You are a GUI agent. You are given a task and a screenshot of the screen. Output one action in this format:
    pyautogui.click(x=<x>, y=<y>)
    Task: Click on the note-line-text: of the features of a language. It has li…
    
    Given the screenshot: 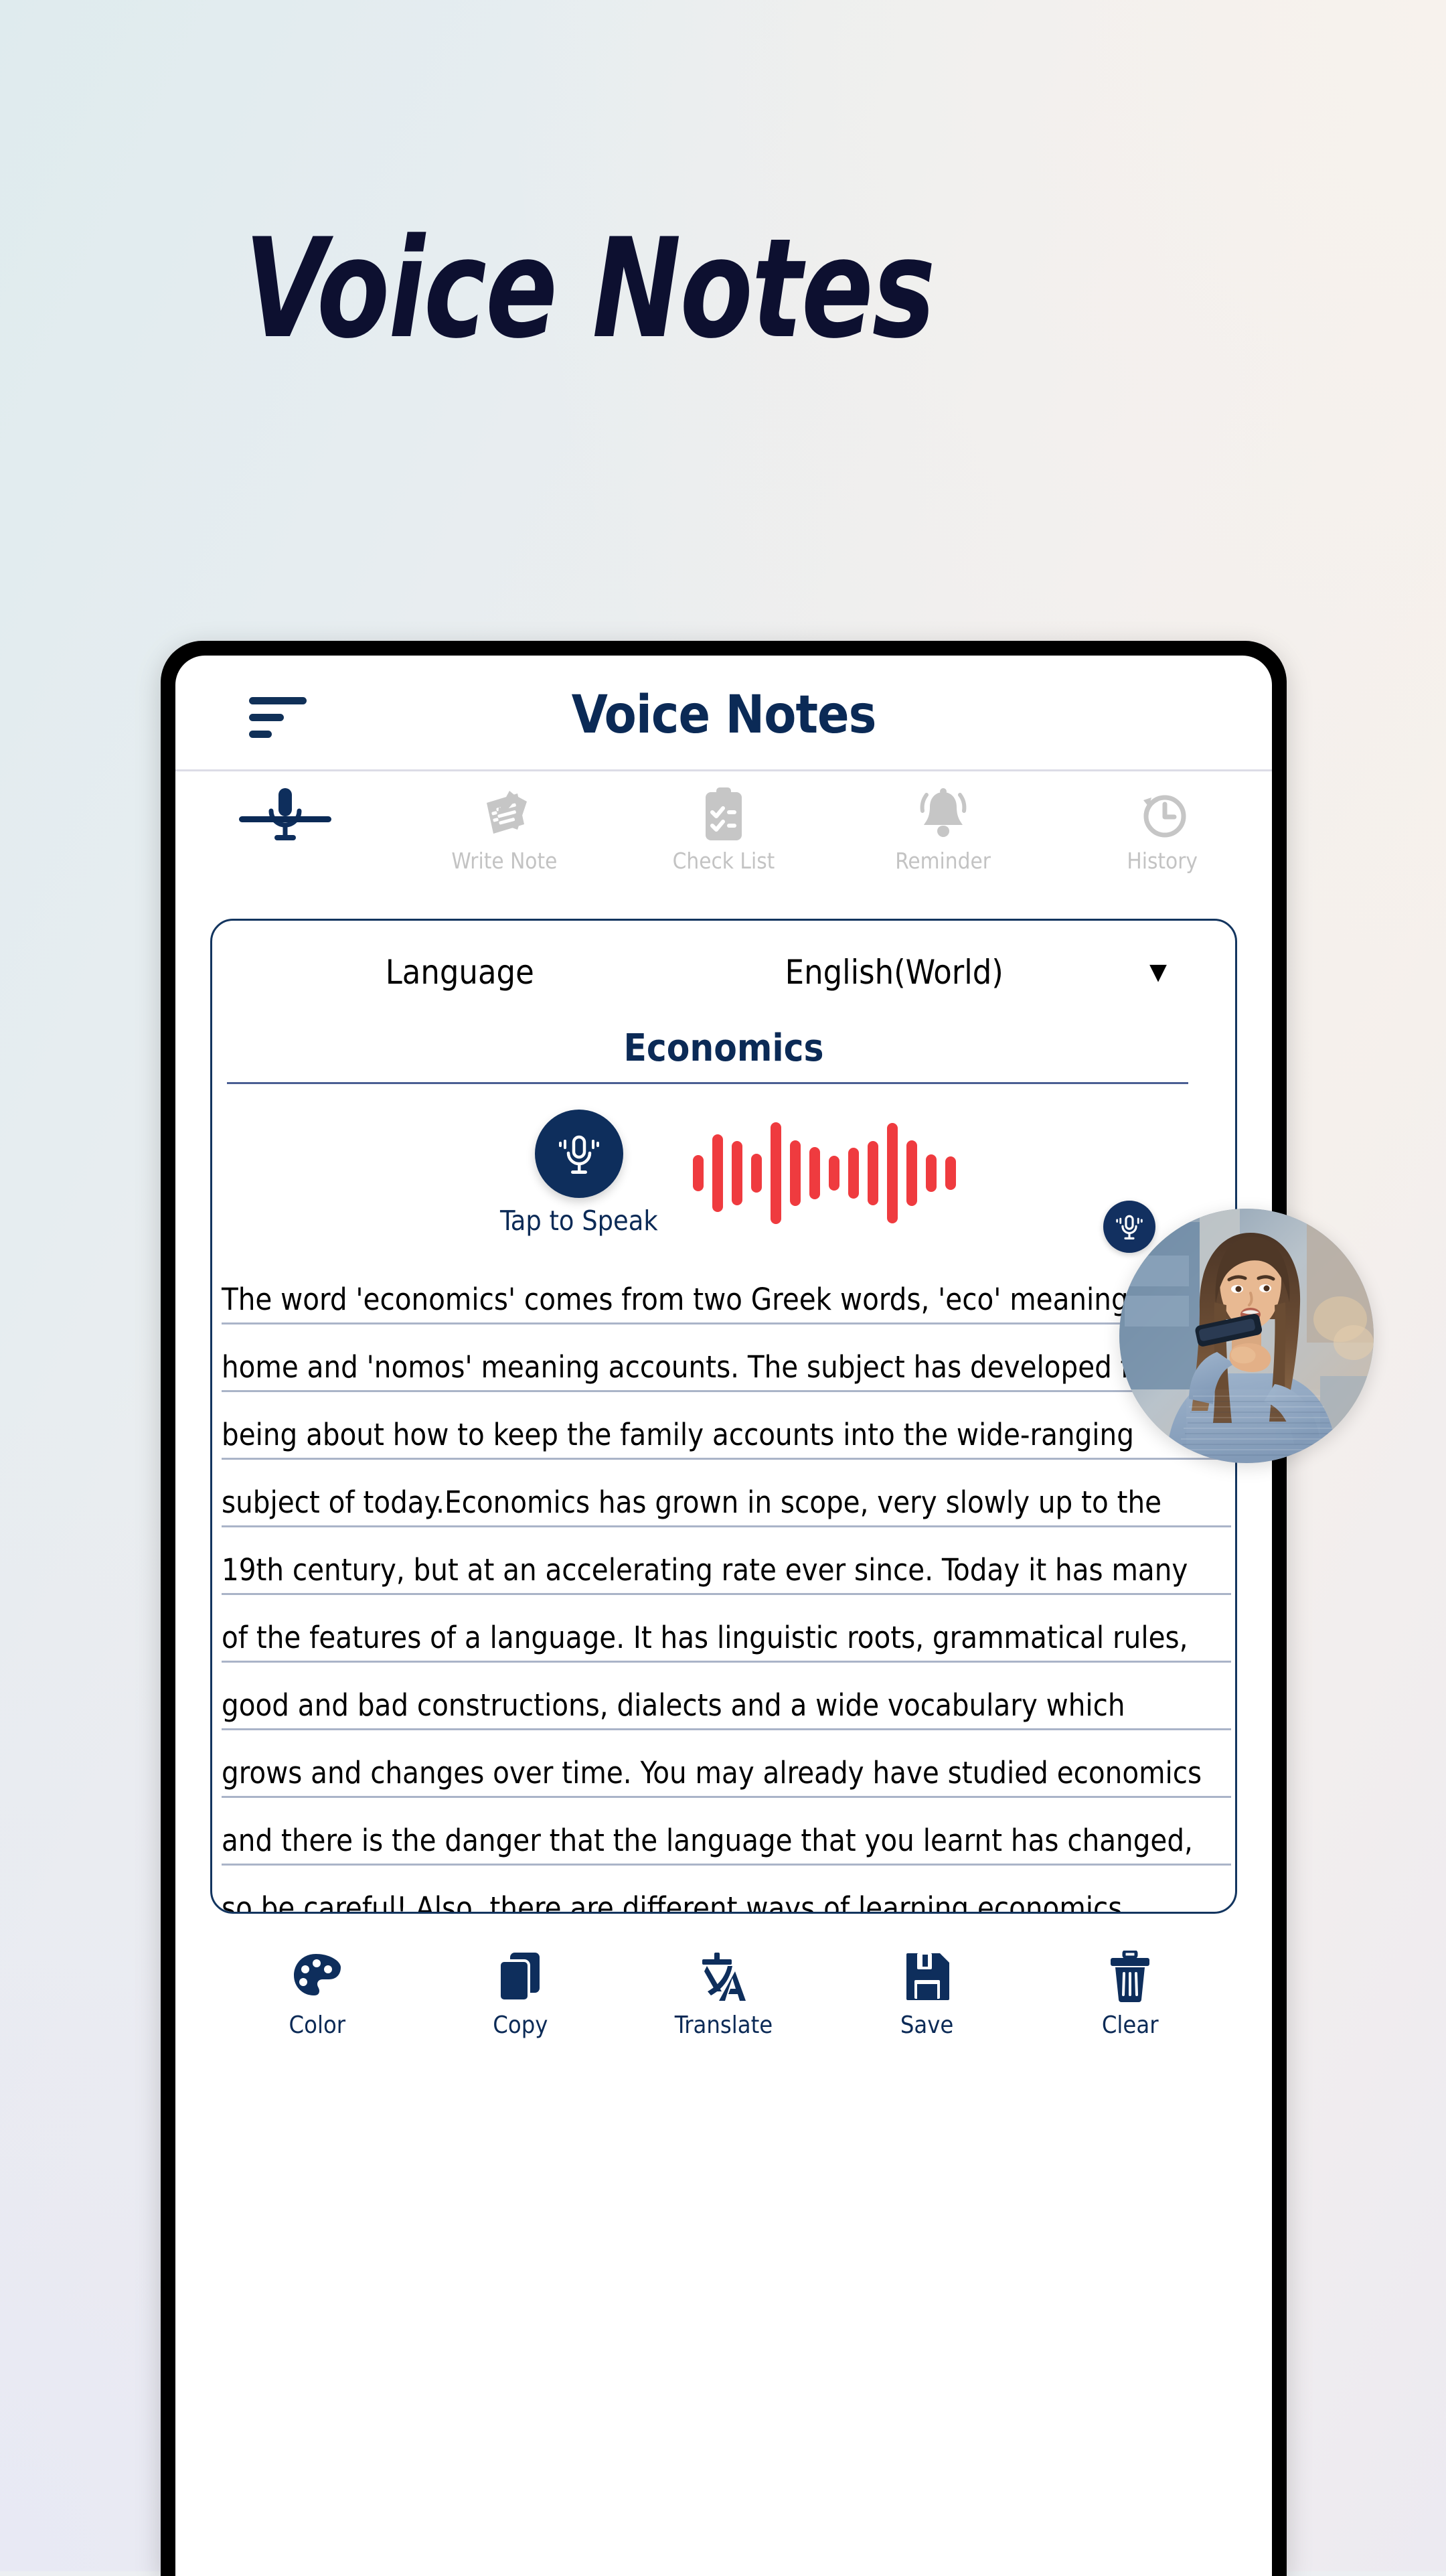 What is the action you would take?
    pyautogui.click(x=705, y=1638)
    